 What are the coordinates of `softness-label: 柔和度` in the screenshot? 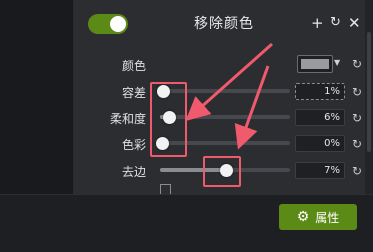 It's located at (127, 119).